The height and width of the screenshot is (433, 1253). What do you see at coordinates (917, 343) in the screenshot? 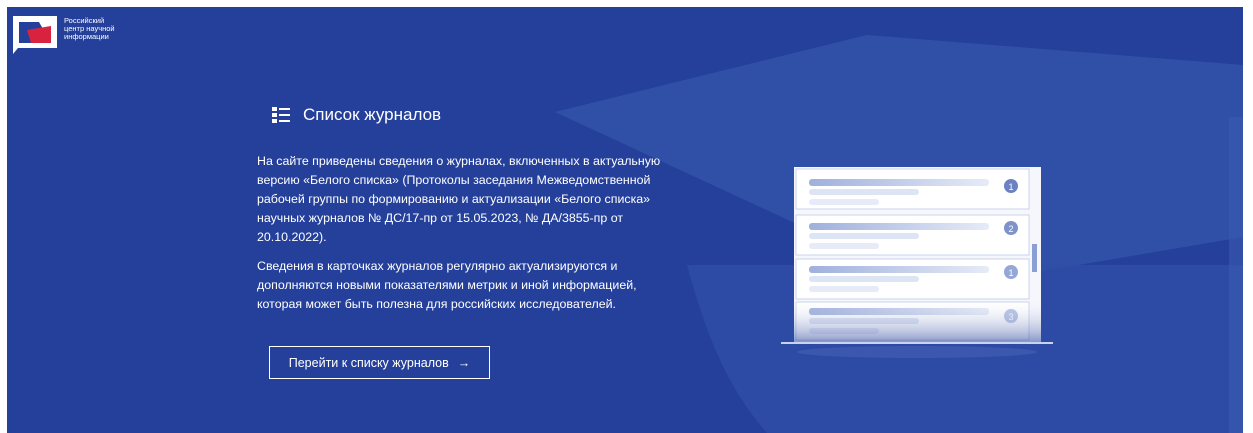
I see `illustration-shelf` at bounding box center [917, 343].